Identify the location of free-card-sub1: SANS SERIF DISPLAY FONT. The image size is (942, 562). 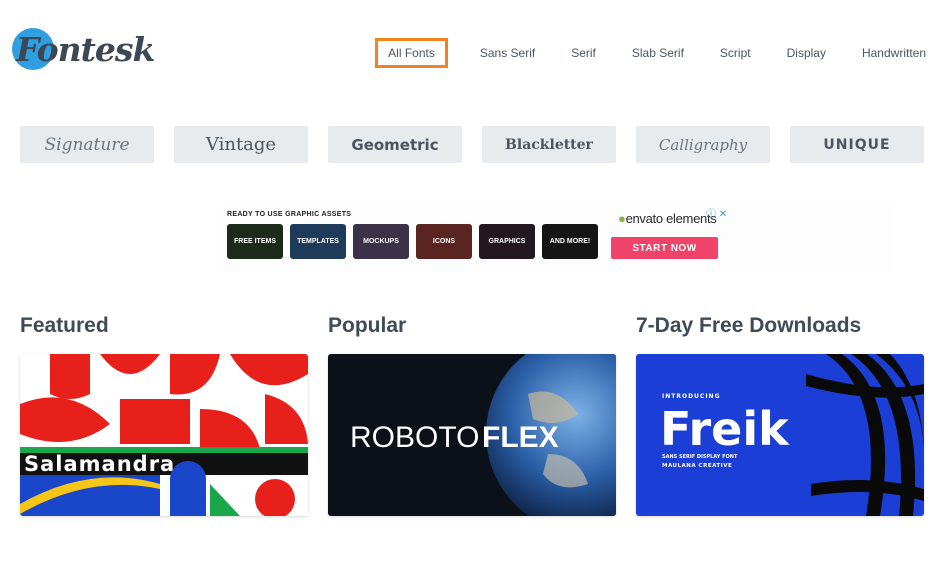
(700, 457).